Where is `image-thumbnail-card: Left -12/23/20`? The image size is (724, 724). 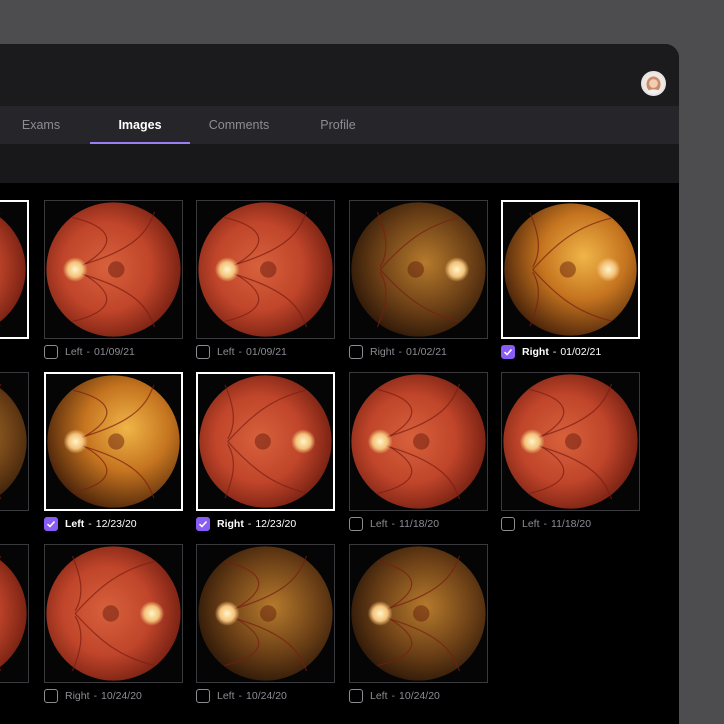
image-thumbnail-card: Left -12/23/20 is located at coordinates (113, 451).